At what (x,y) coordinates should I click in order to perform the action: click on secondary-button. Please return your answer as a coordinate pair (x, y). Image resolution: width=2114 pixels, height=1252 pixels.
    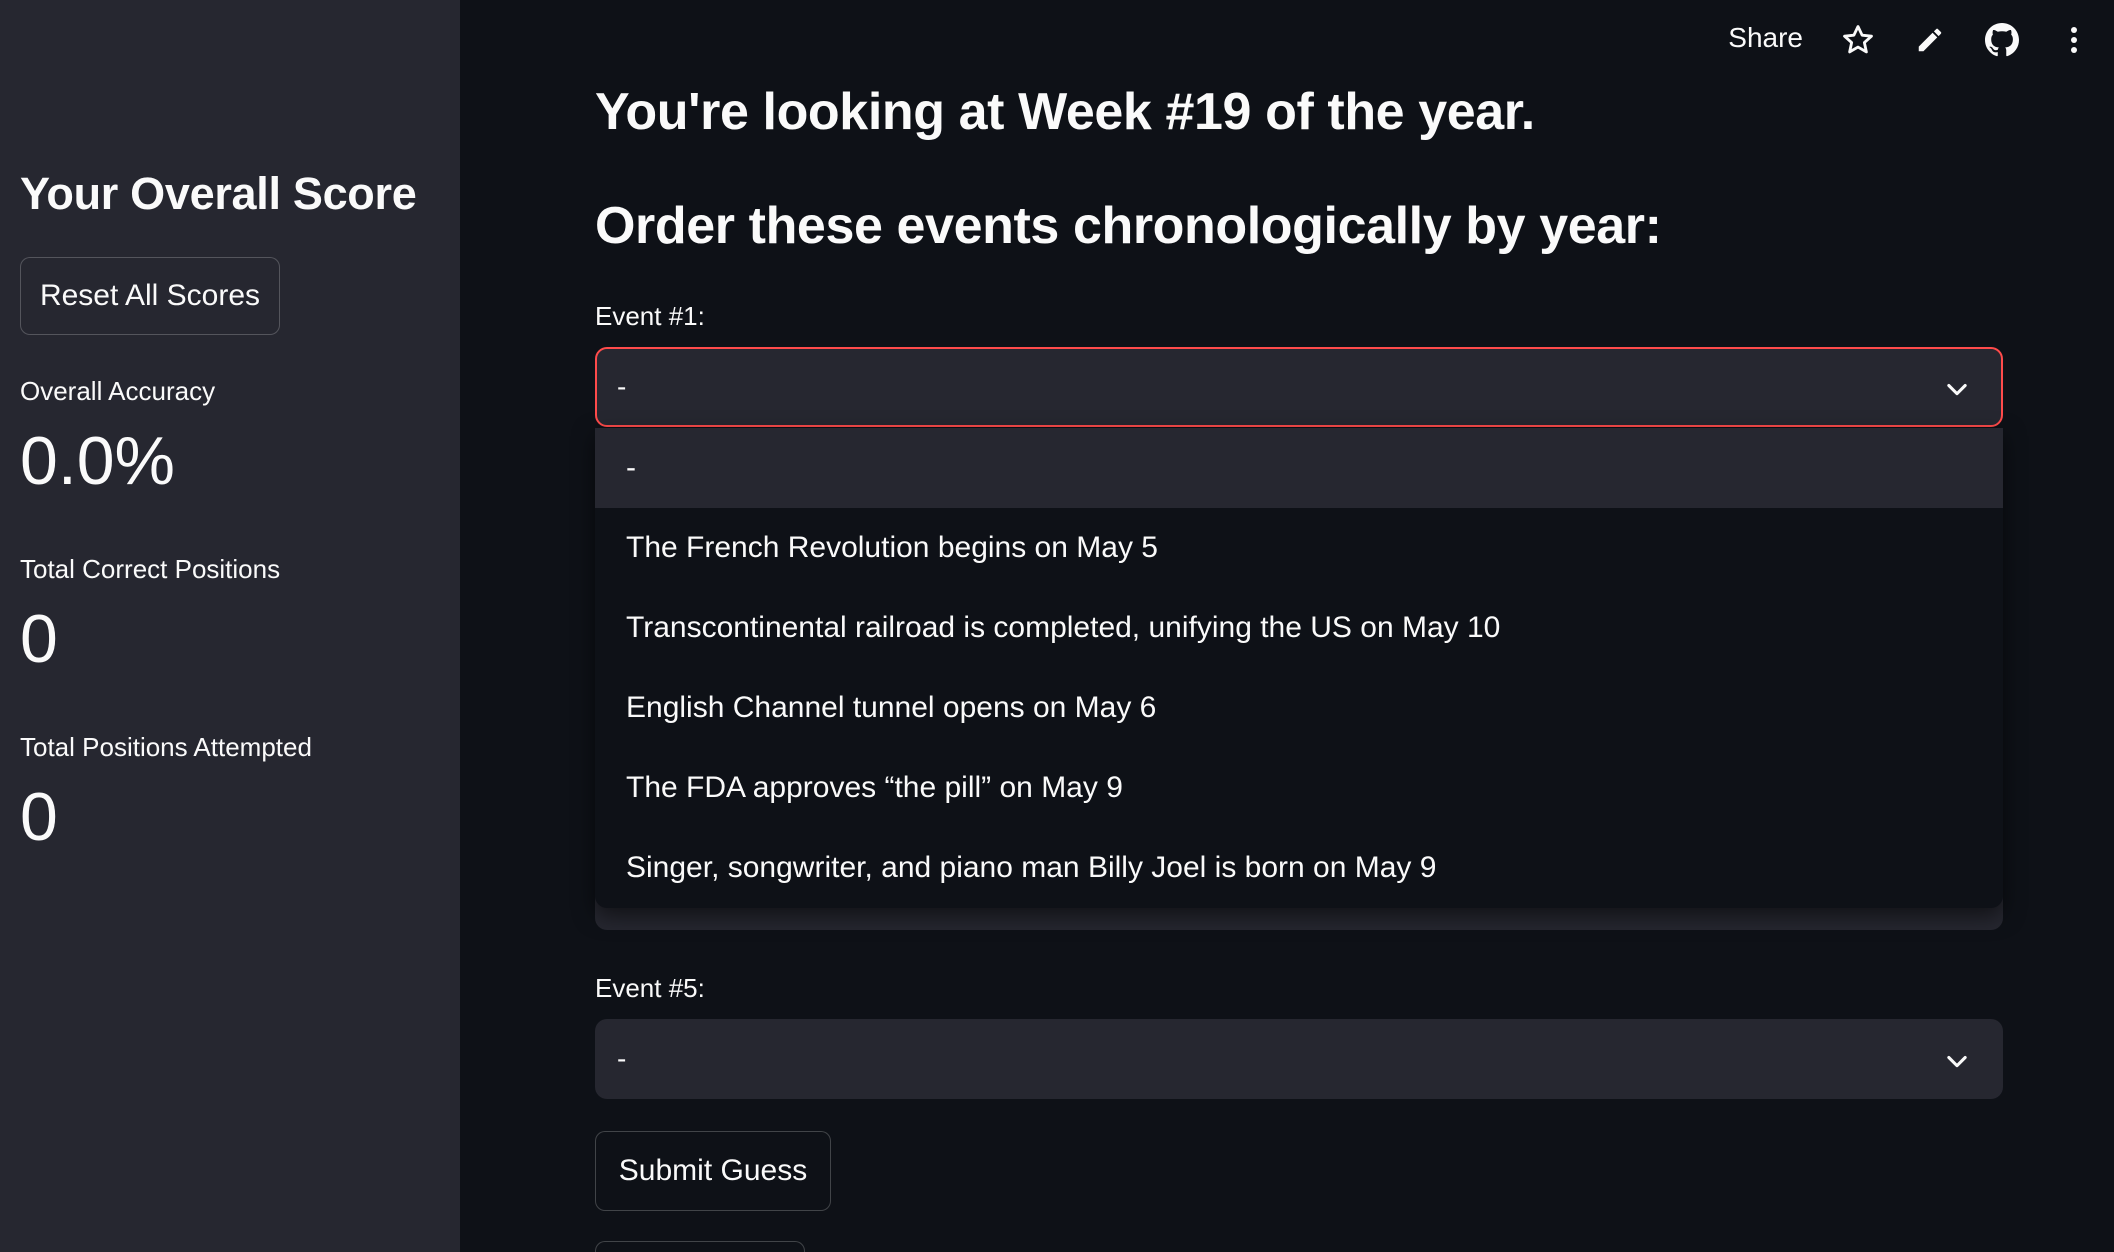
    Looking at the image, I should click on (700, 1246).